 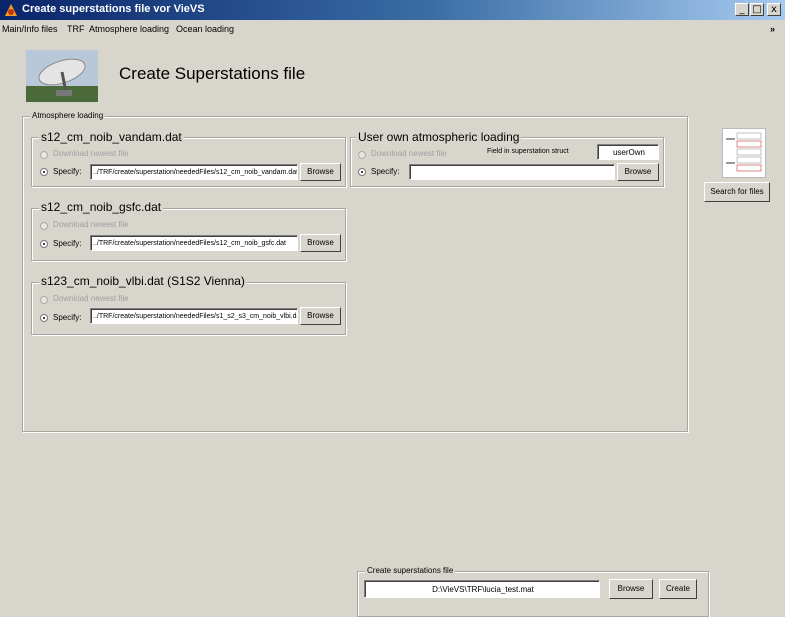 I want to click on radio-download-gsfc-label: Download newest file, so click(x=91, y=224).